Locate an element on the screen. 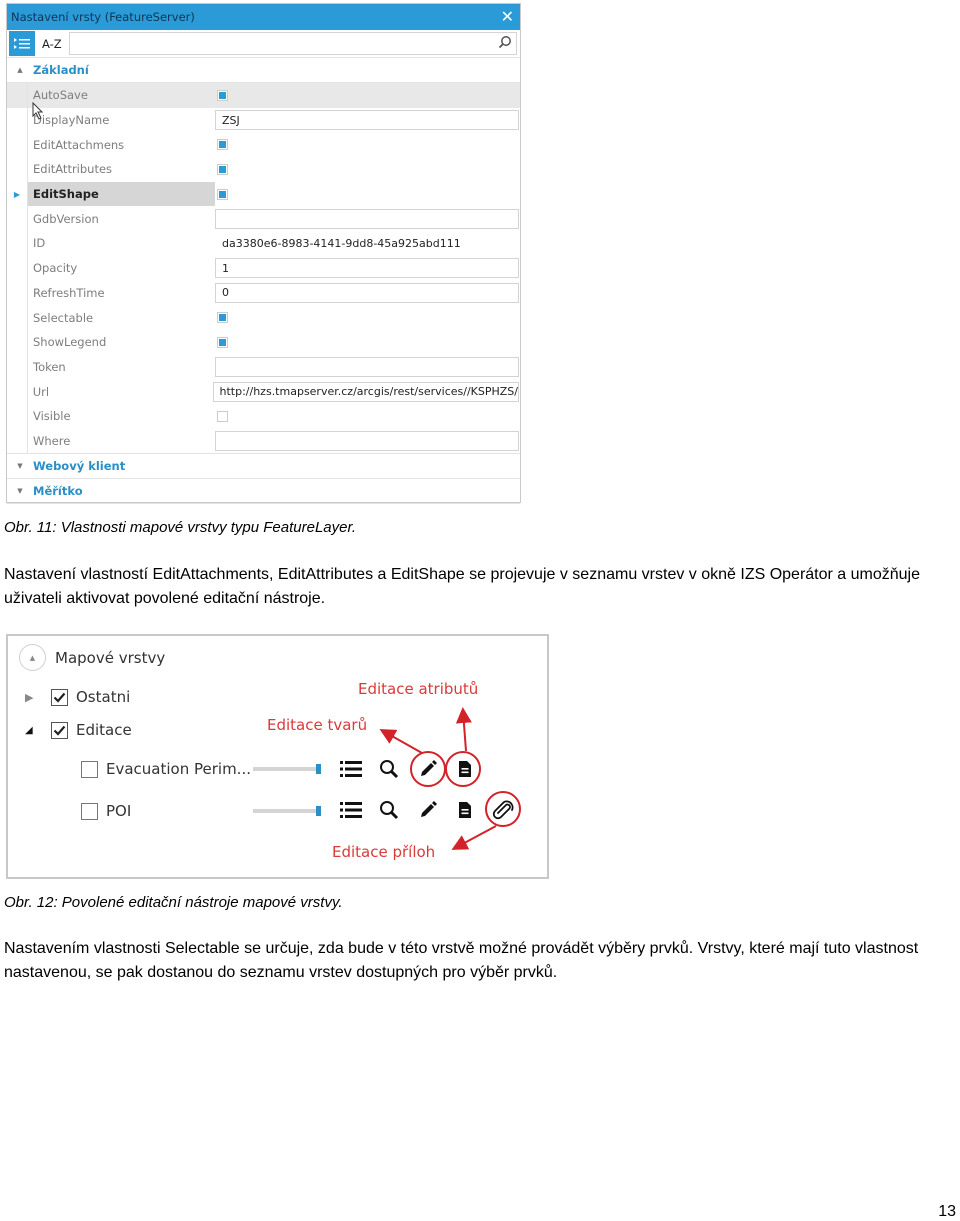  property-text-input: 1 is located at coordinates (367, 268).